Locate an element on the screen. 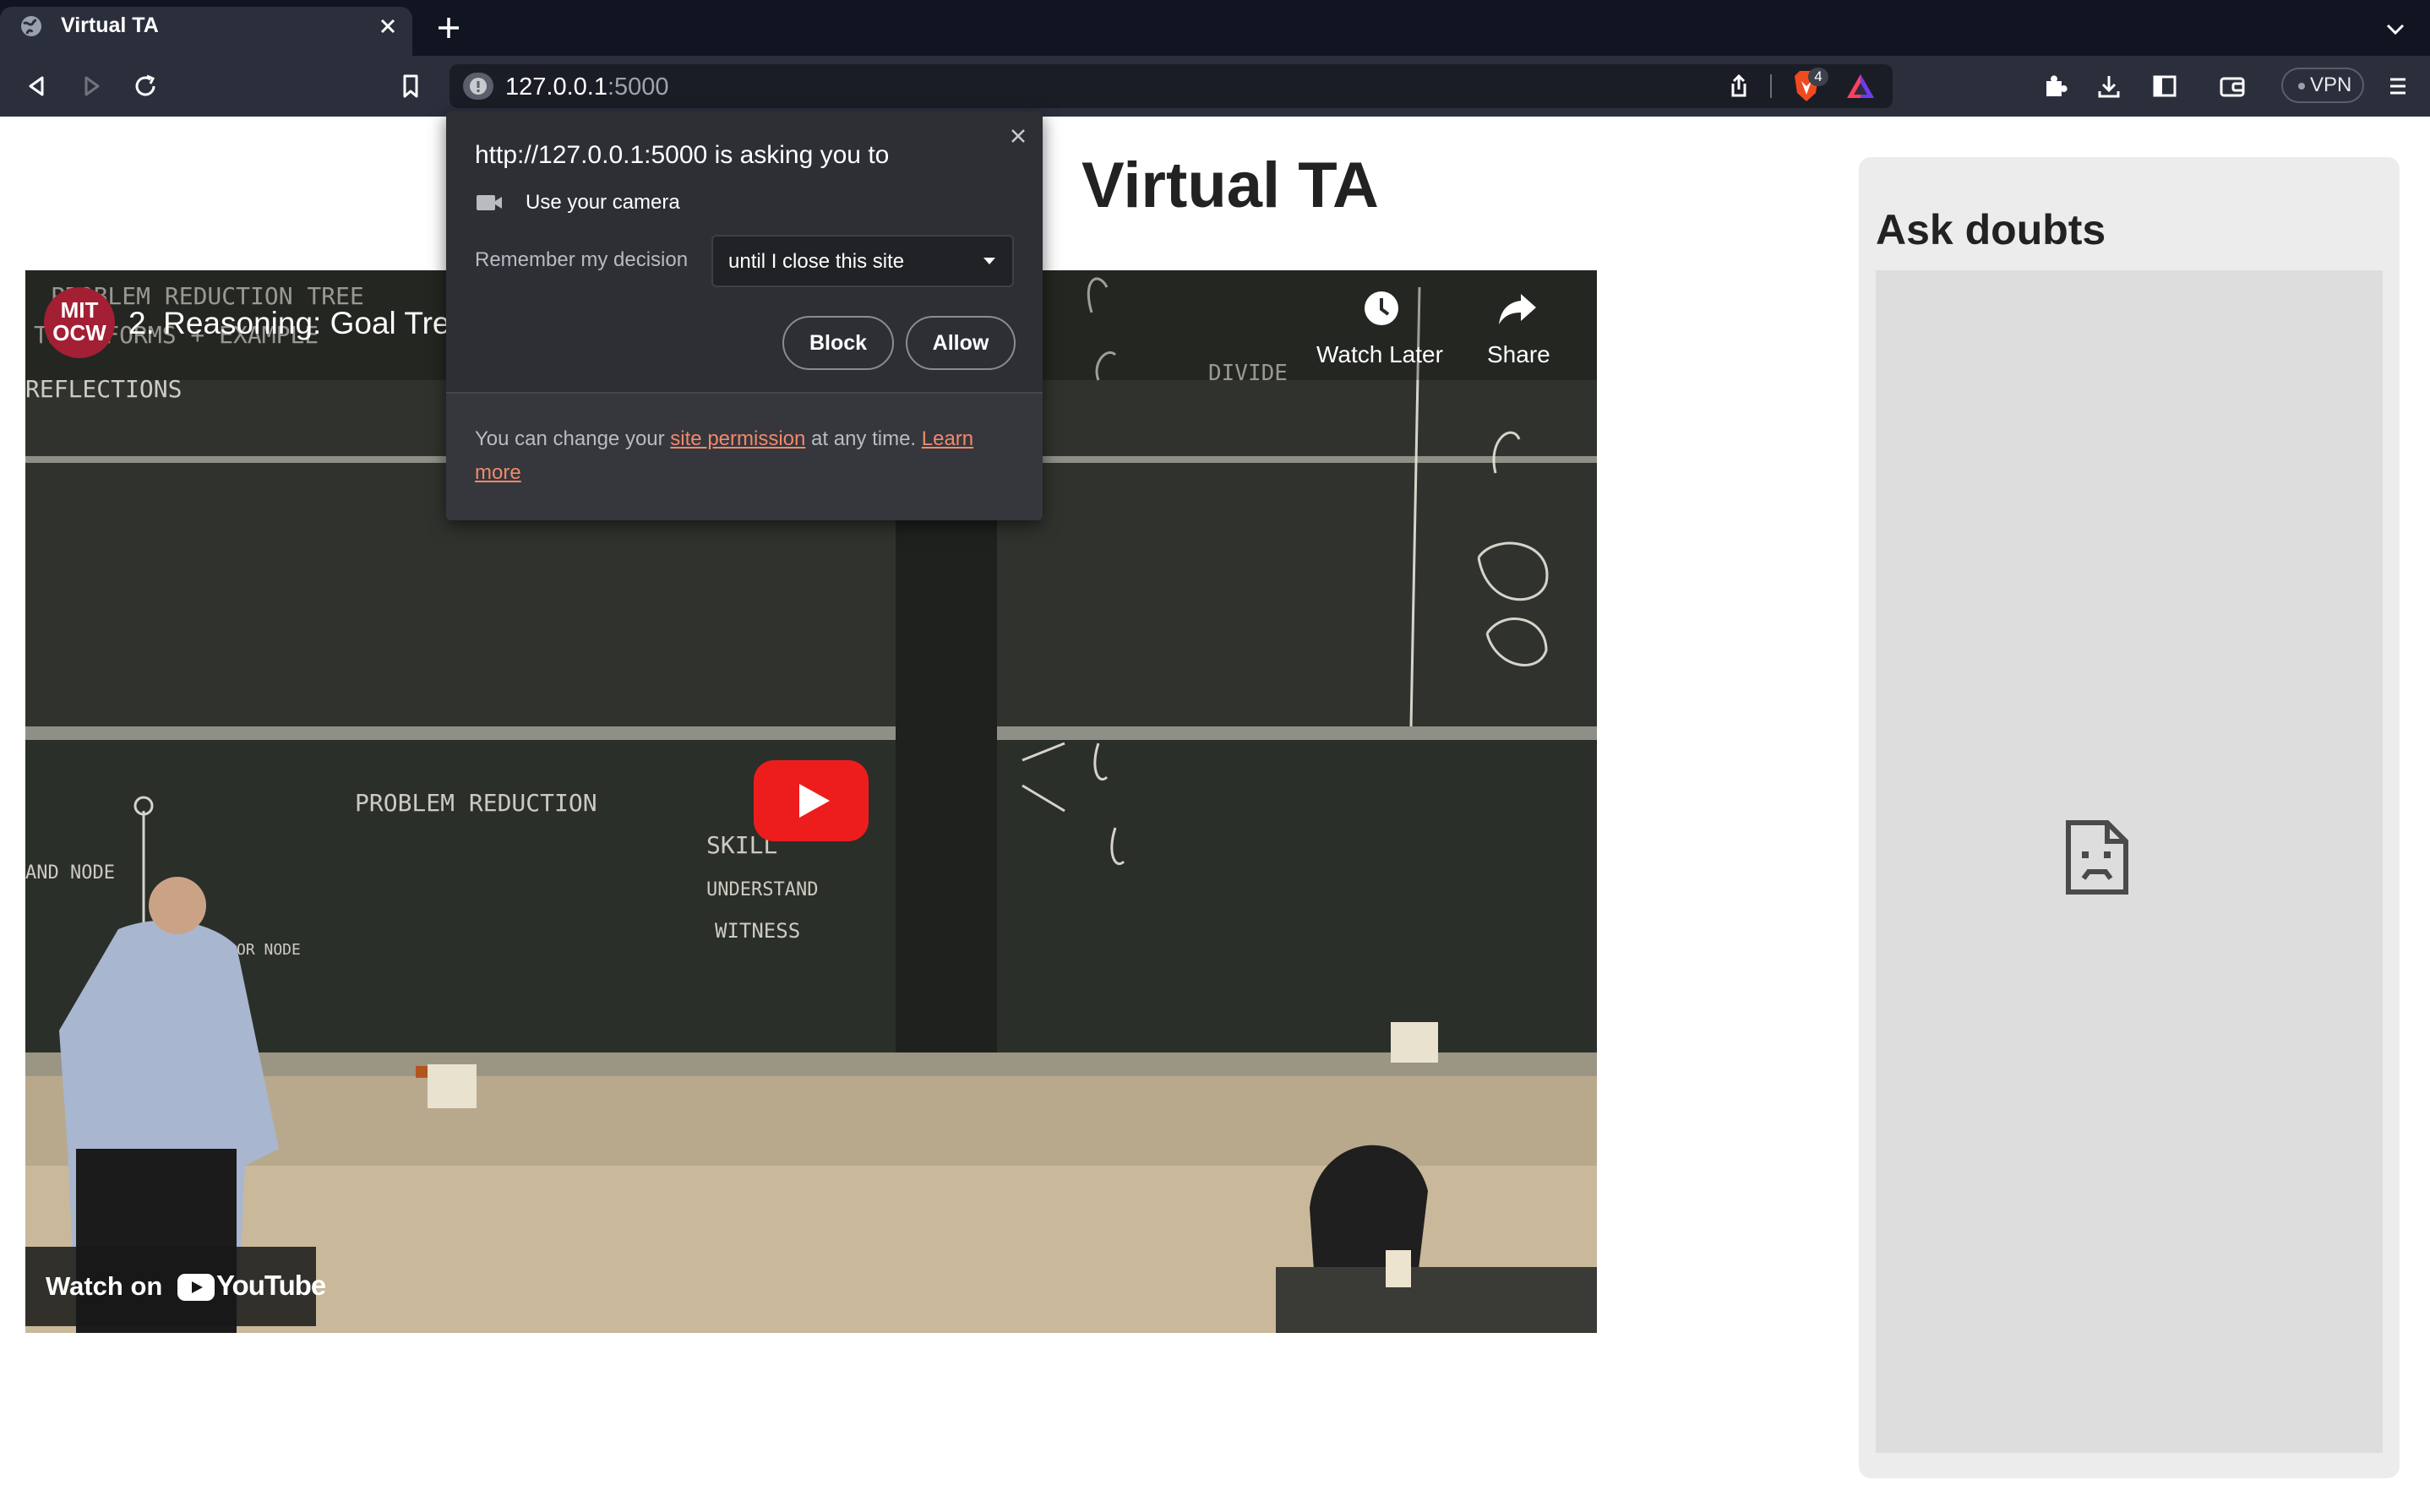 Image resolution: width=2430 pixels, height=1512 pixels. clock-icon is located at coordinates (1381, 308).